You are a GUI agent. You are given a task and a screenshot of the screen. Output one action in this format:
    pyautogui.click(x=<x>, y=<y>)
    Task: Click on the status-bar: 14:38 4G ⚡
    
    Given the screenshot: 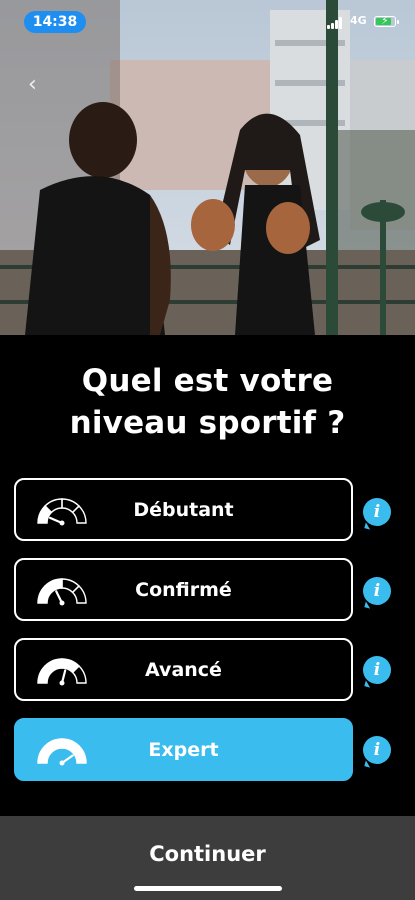 What is the action you would take?
    pyautogui.click(x=207, y=22)
    